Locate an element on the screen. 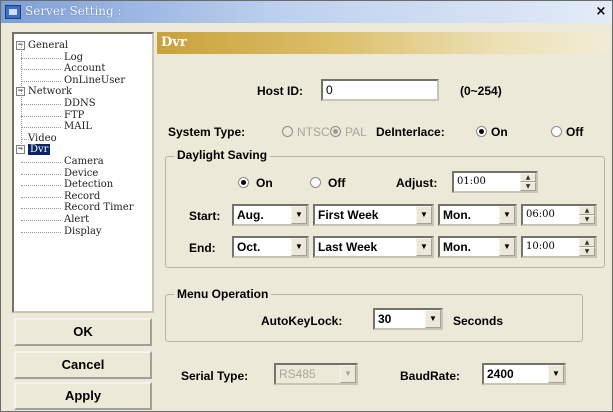 The image size is (613, 412). close-button: × is located at coordinates (601, 12).